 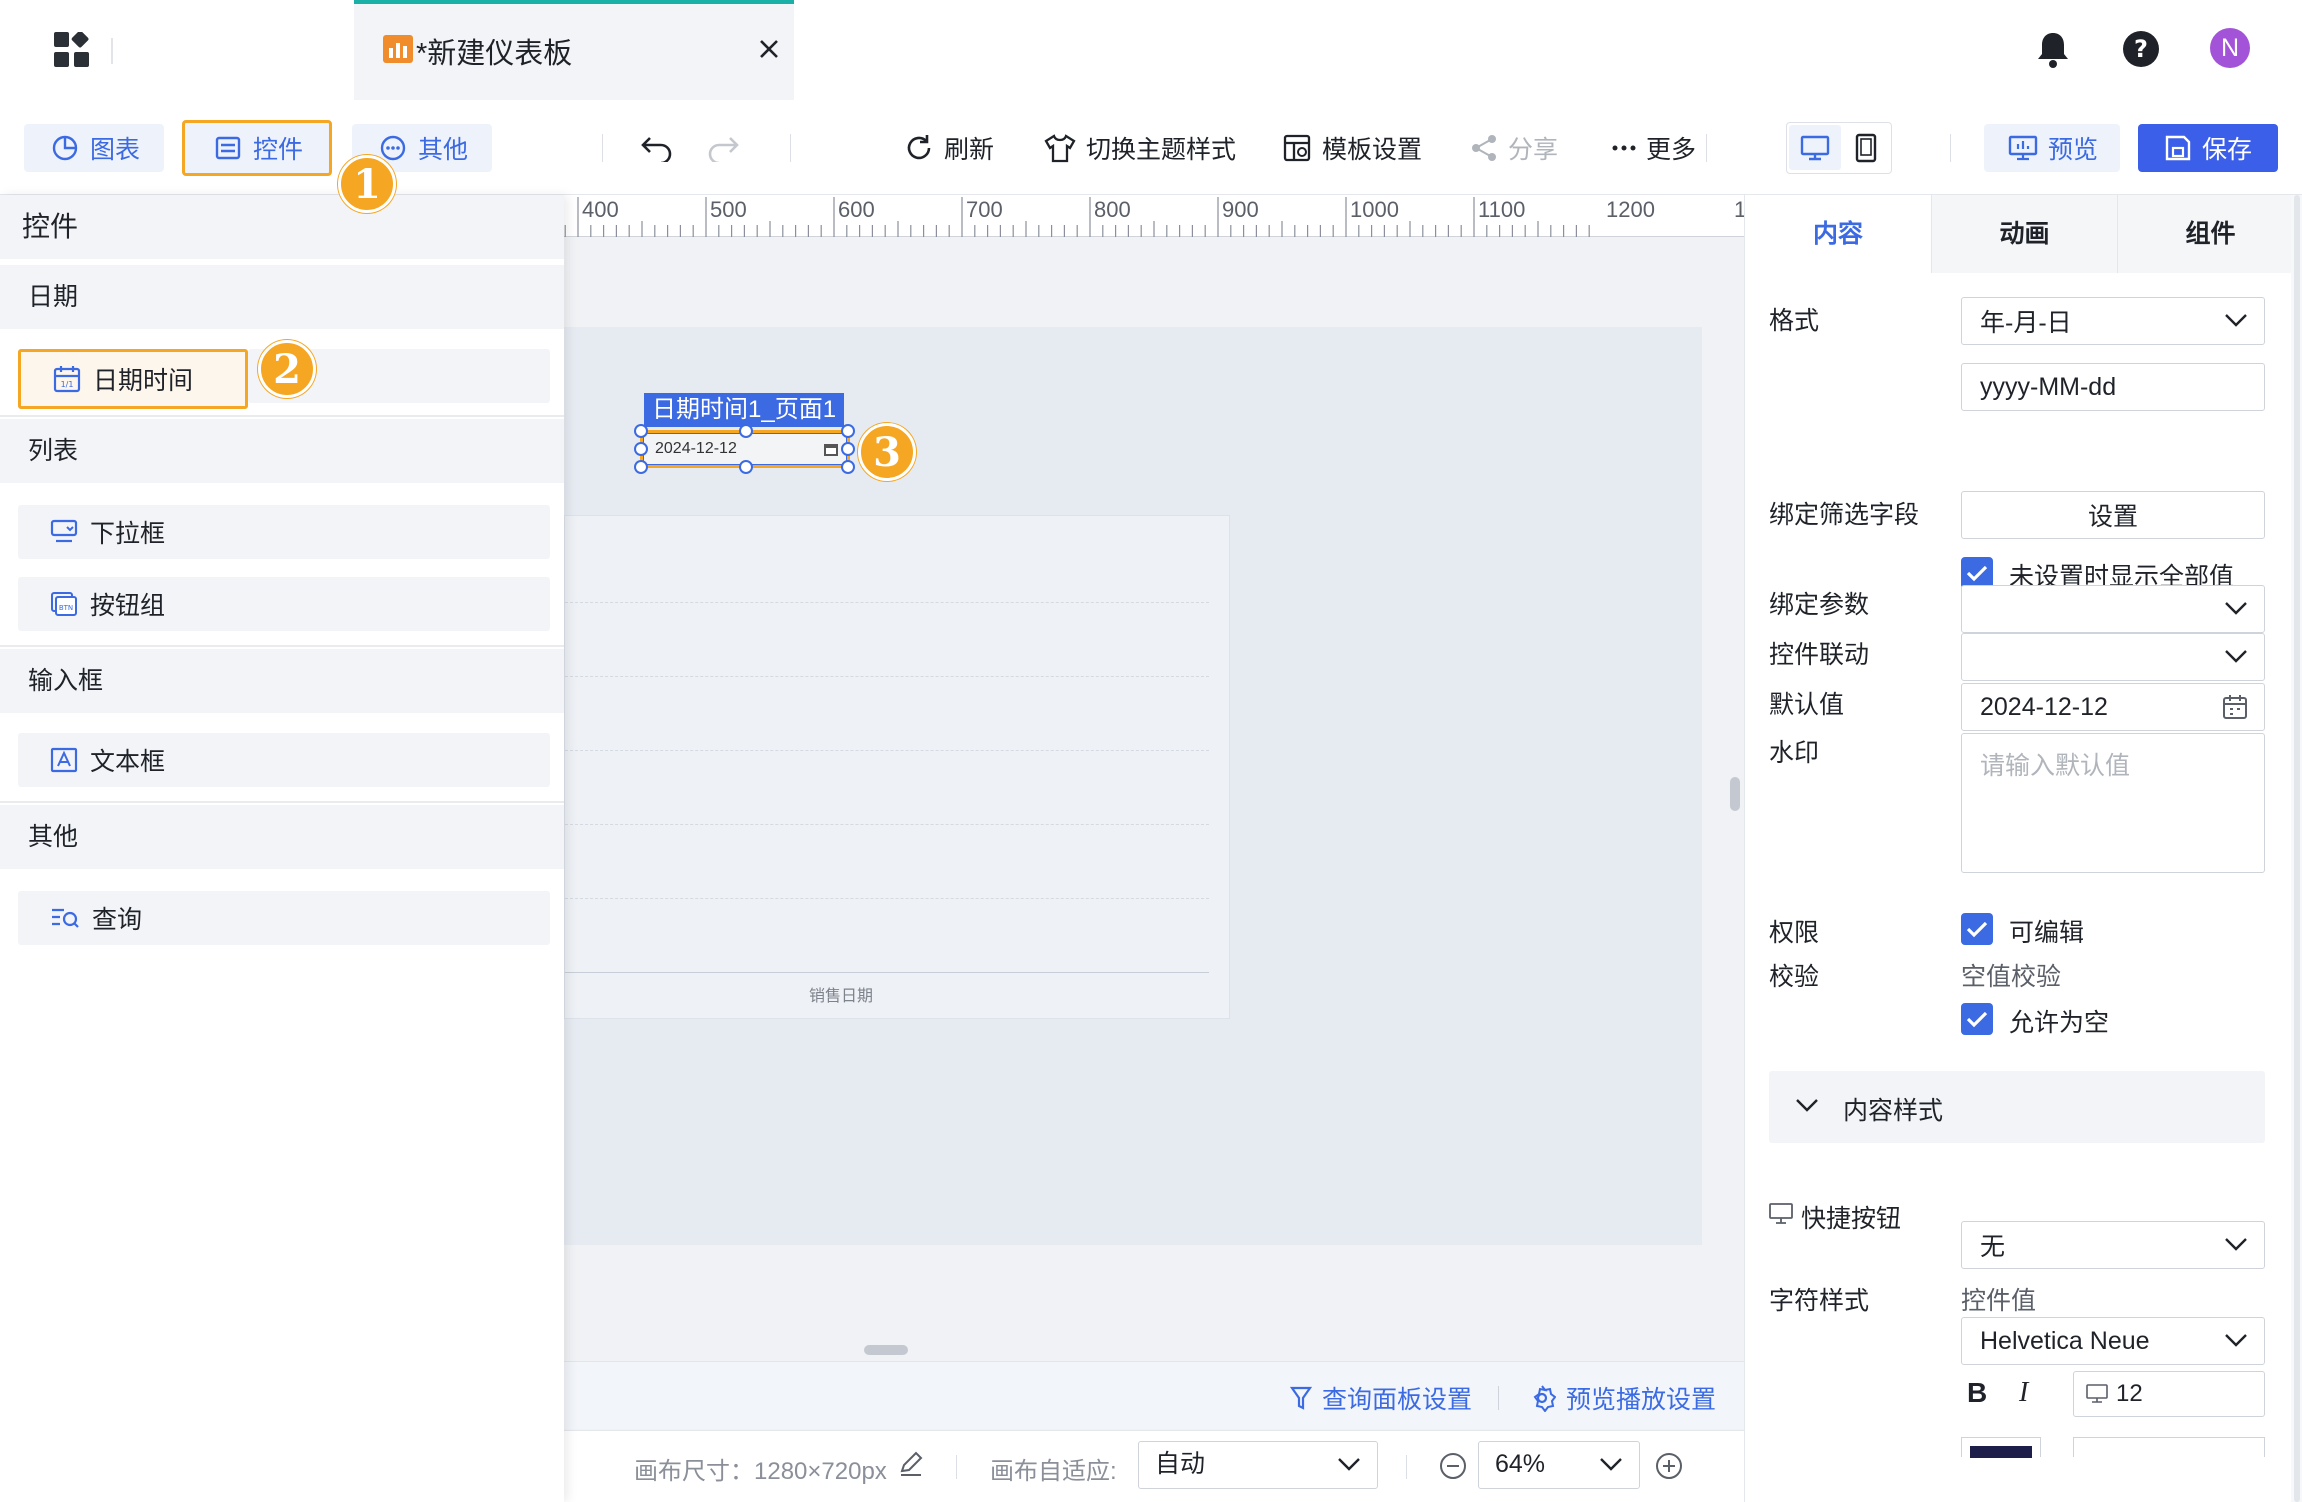 I want to click on share-button: 分享, so click(x=1514, y=148).